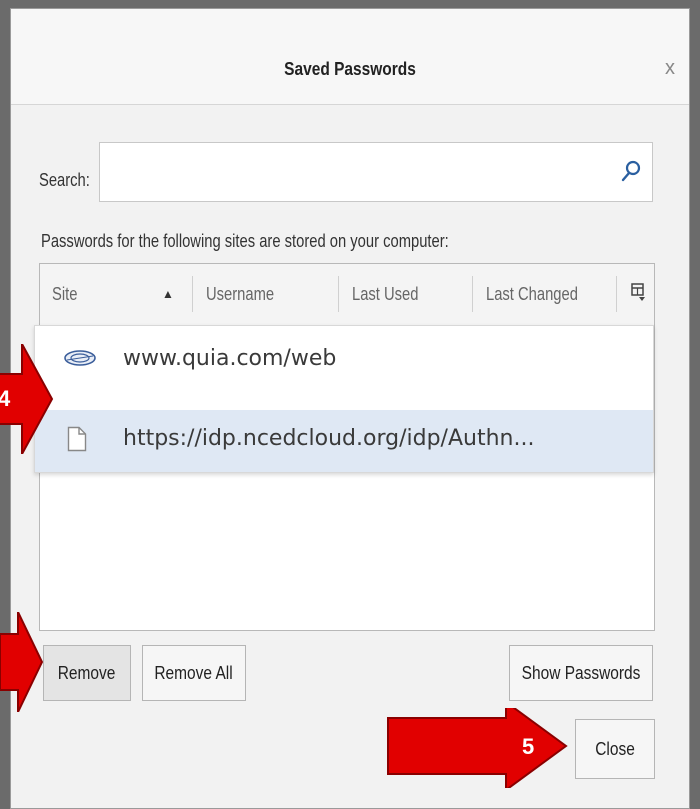  What do you see at coordinates (392, 294) in the screenshot?
I see `column-header-last-used: Last Used` at bounding box center [392, 294].